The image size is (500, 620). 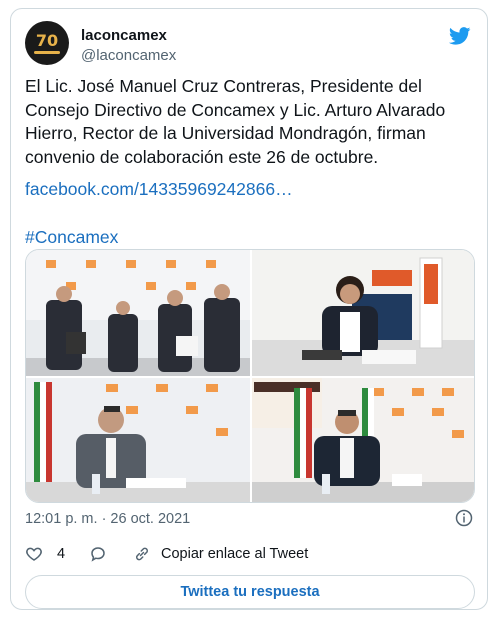 I want to click on speech-bubble-icon, so click(x=98, y=554).